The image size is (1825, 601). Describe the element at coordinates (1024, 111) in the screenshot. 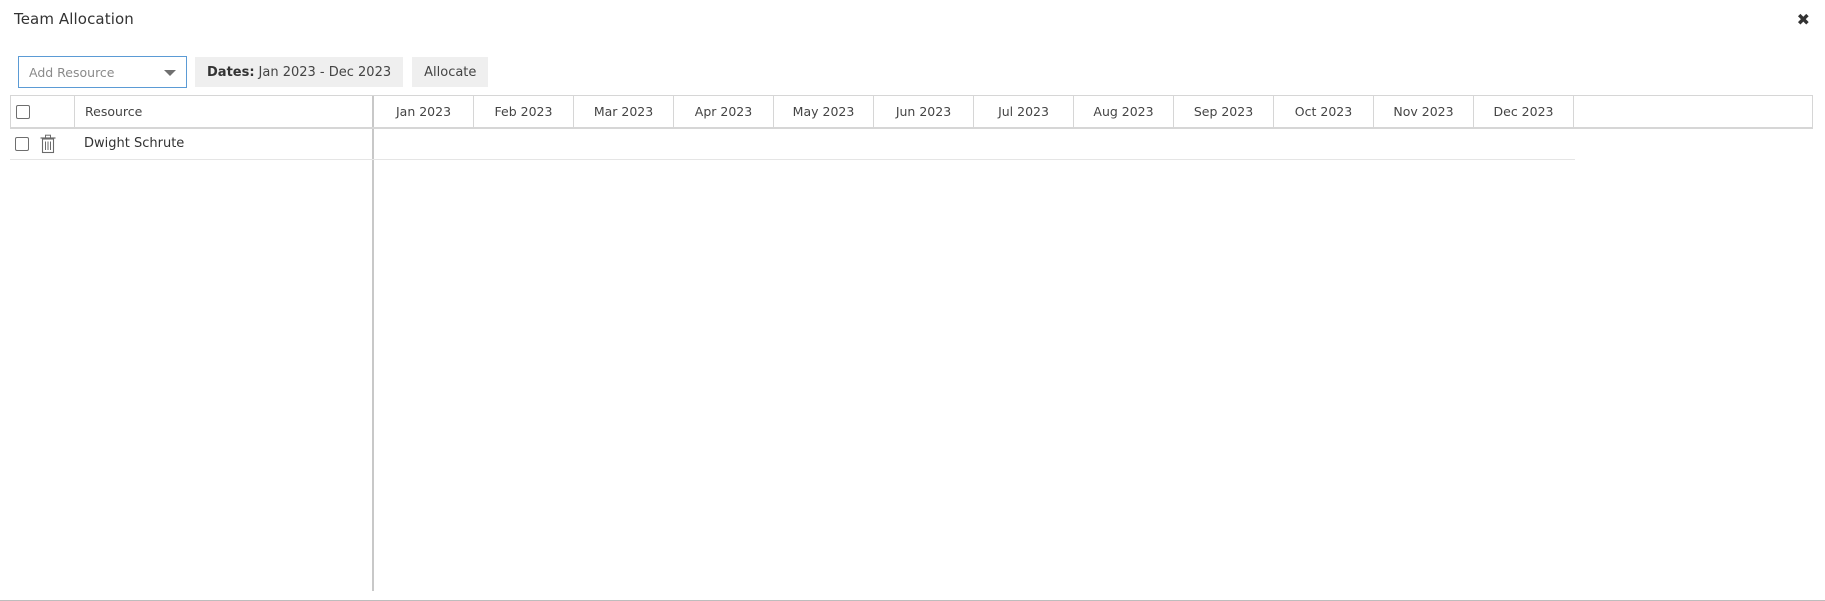

I see `month-header: Jul 2023` at that location.